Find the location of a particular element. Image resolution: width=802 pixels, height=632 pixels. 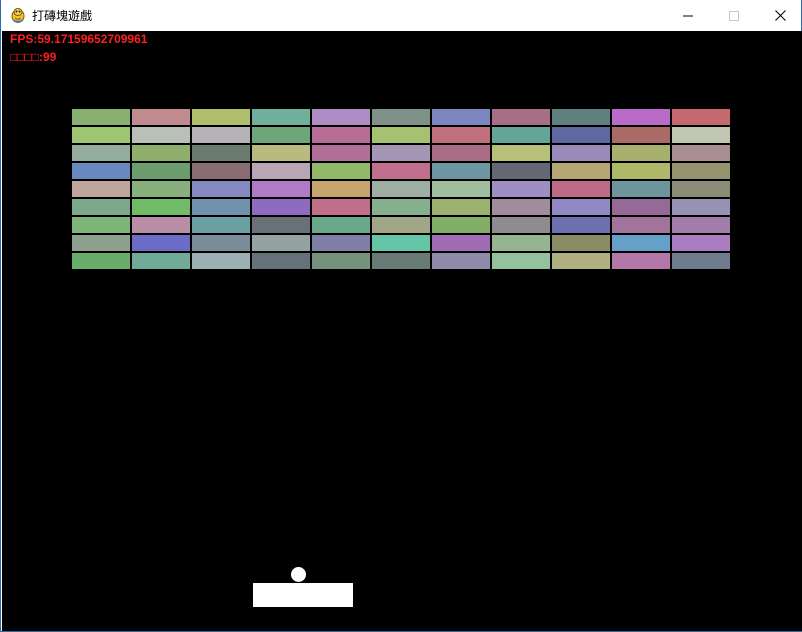

score-counter: □□□□:99 is located at coordinates (33, 57).